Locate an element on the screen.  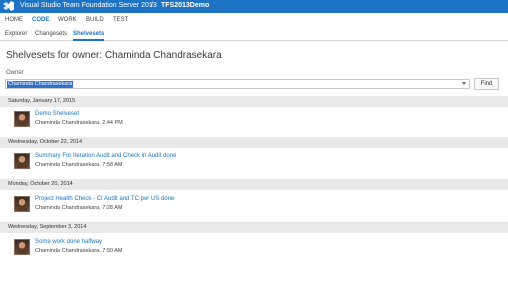
nav-test: TEST is located at coordinates (120, 20).